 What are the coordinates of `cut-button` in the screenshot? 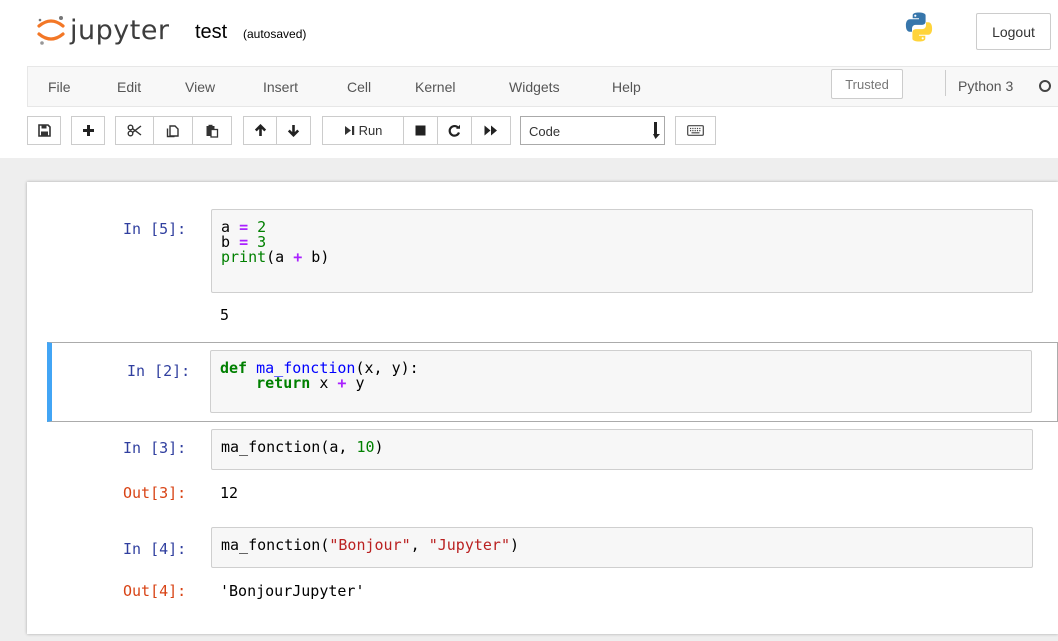 It's located at (134, 130).